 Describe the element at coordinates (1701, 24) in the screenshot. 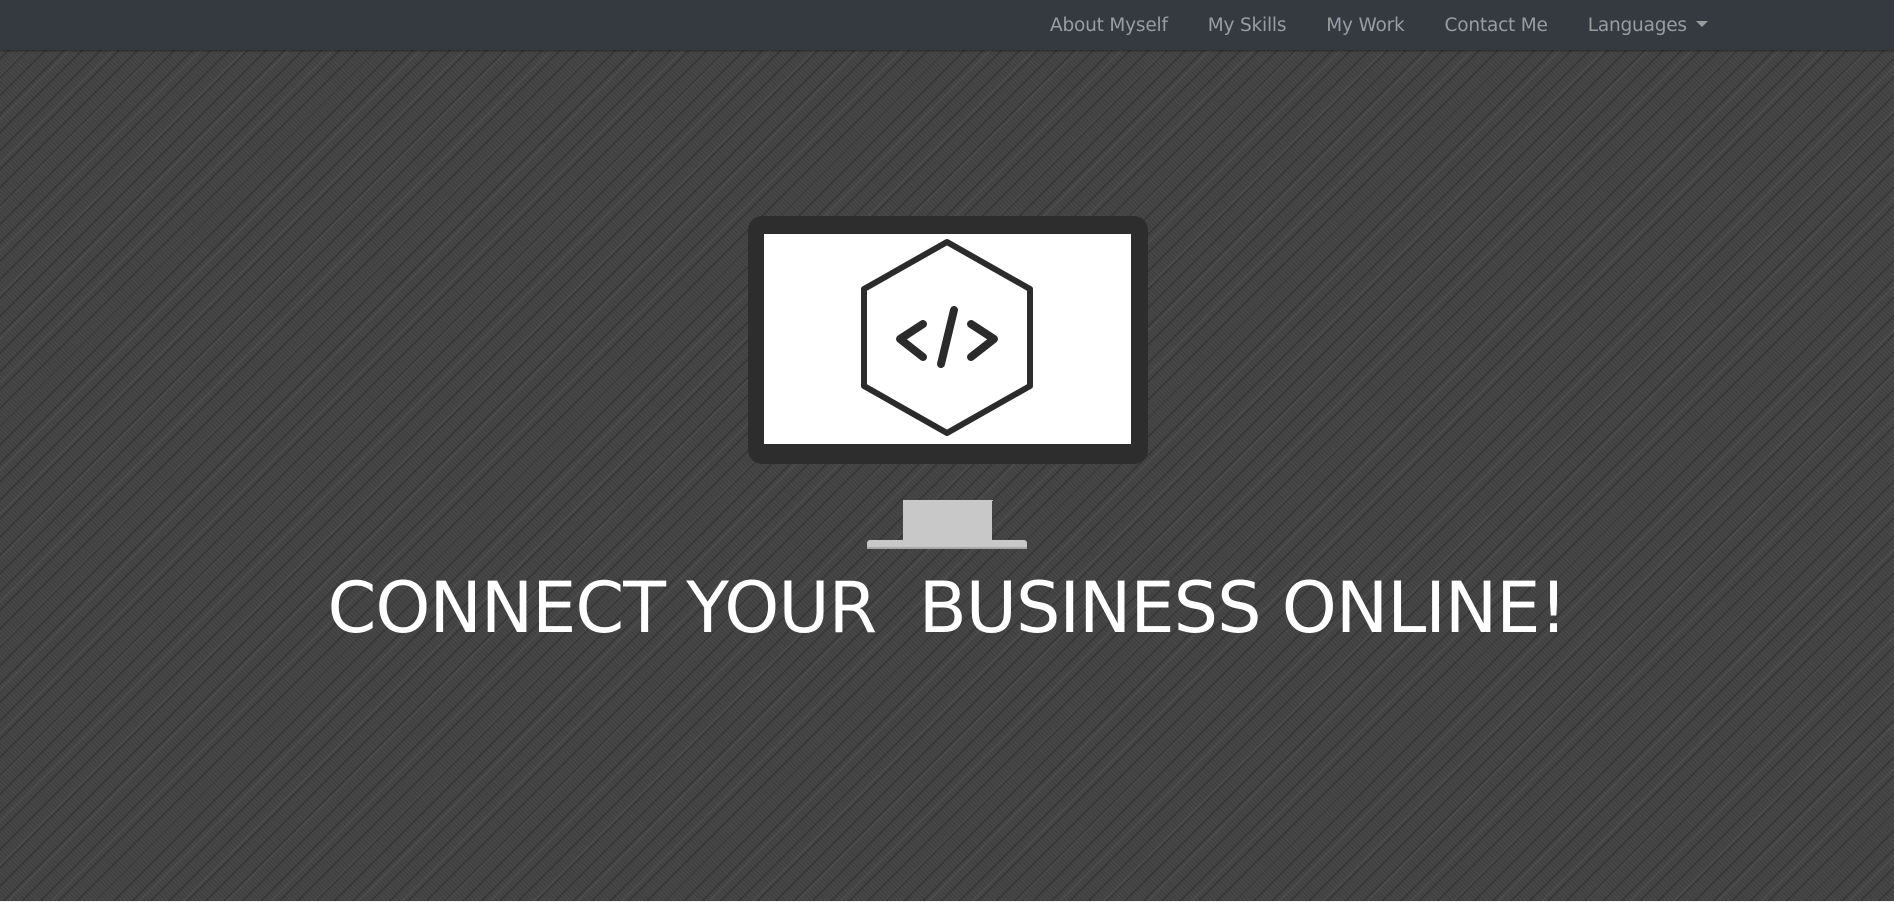

I see `caret-down-icon` at that location.